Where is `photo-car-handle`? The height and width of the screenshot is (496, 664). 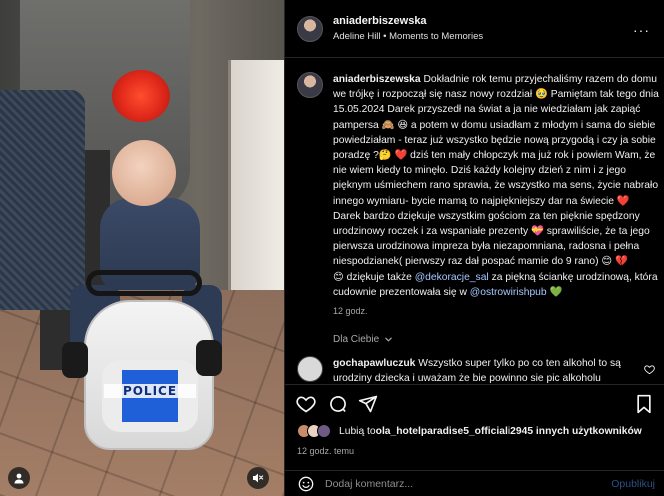
photo-car-handle is located at coordinates (144, 283).